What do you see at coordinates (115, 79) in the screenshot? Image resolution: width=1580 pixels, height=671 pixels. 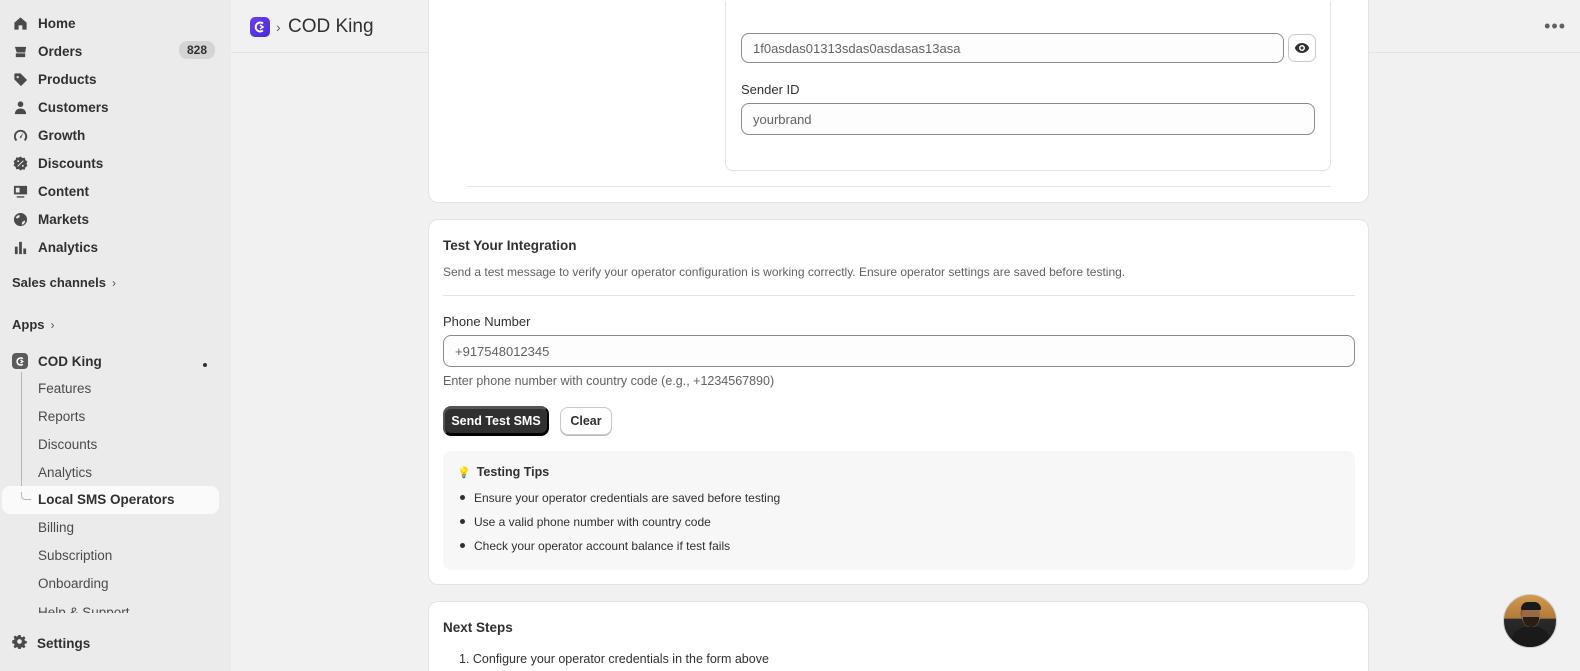 I see `nav-products: Products` at bounding box center [115, 79].